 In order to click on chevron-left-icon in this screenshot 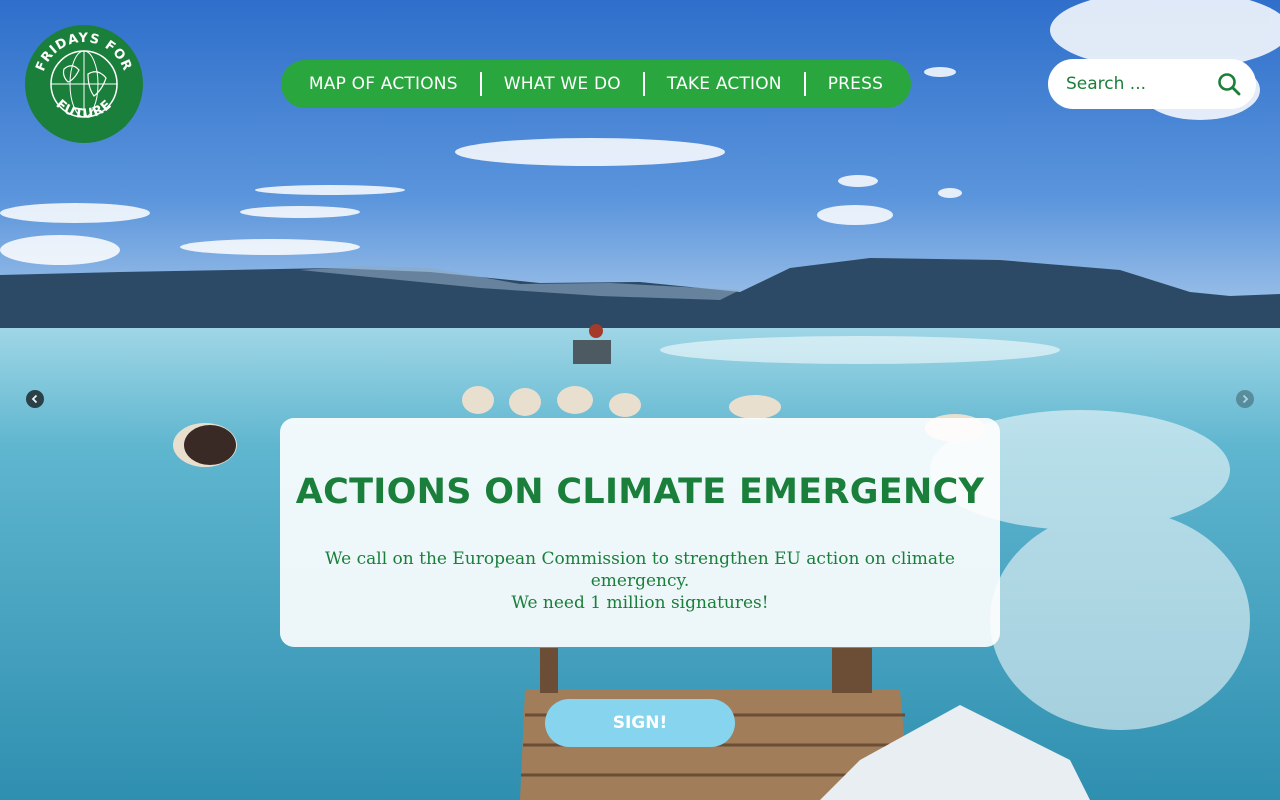, I will do `click(34, 399)`.